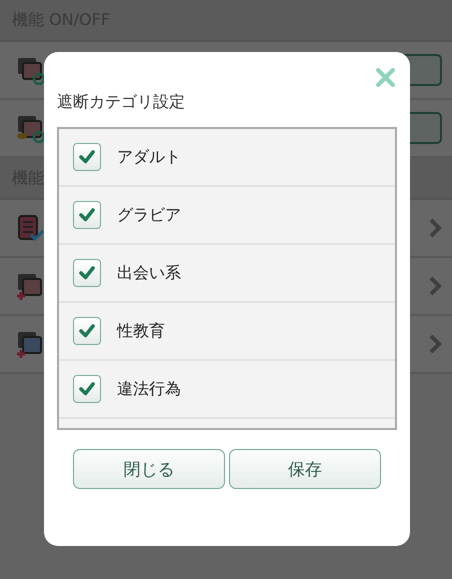  Describe the element at coordinates (30, 228) in the screenshot. I see `checklist-icon` at that location.